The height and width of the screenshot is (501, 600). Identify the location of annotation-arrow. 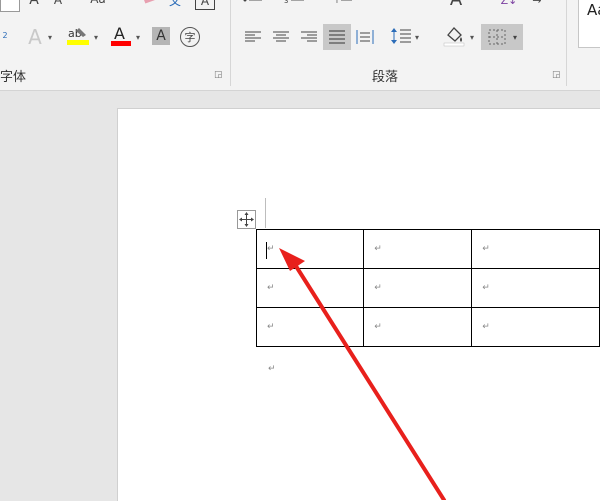
(362, 374).